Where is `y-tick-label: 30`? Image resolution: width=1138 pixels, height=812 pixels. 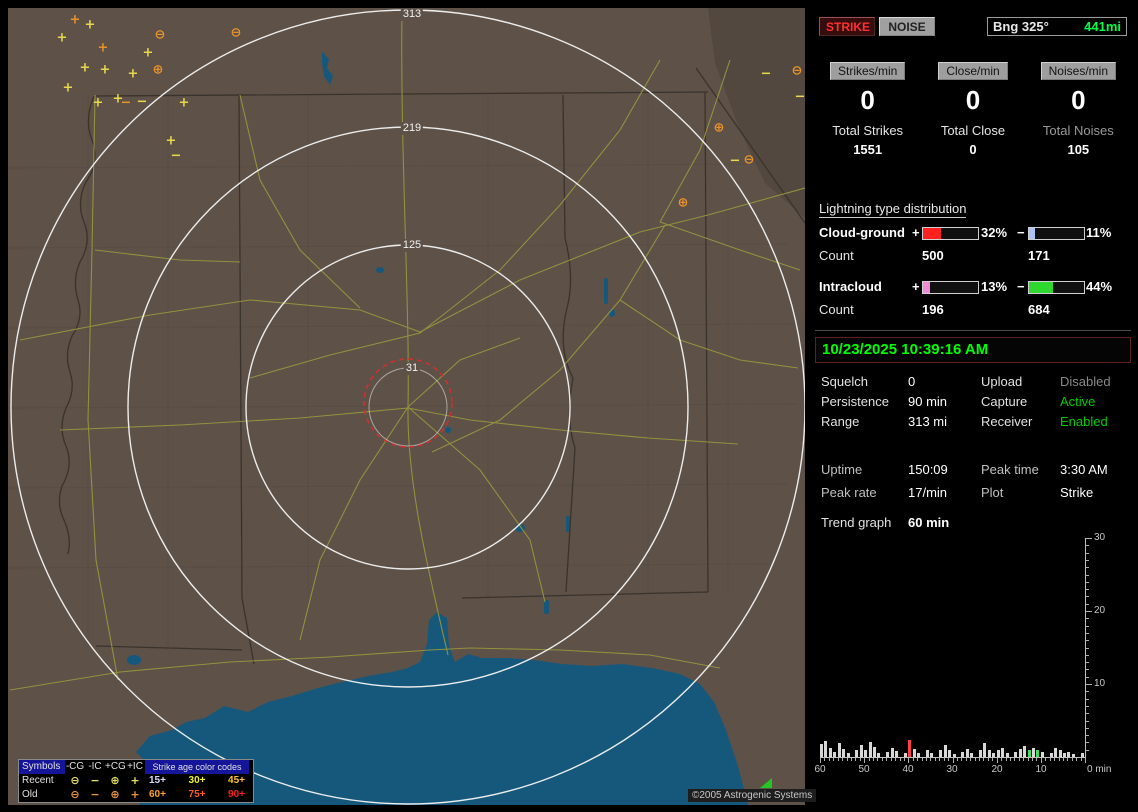
y-tick-label: 30 is located at coordinates (1100, 537).